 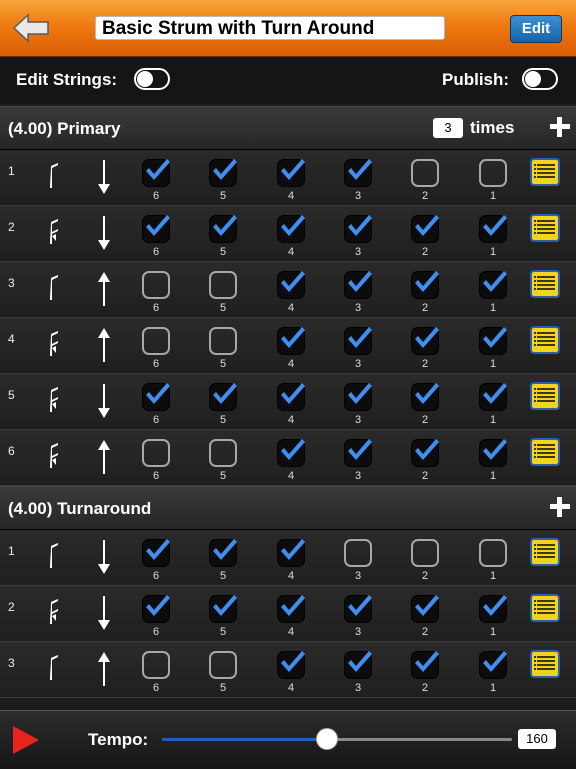 I want to click on tempo-value-field: 160, so click(x=537, y=739).